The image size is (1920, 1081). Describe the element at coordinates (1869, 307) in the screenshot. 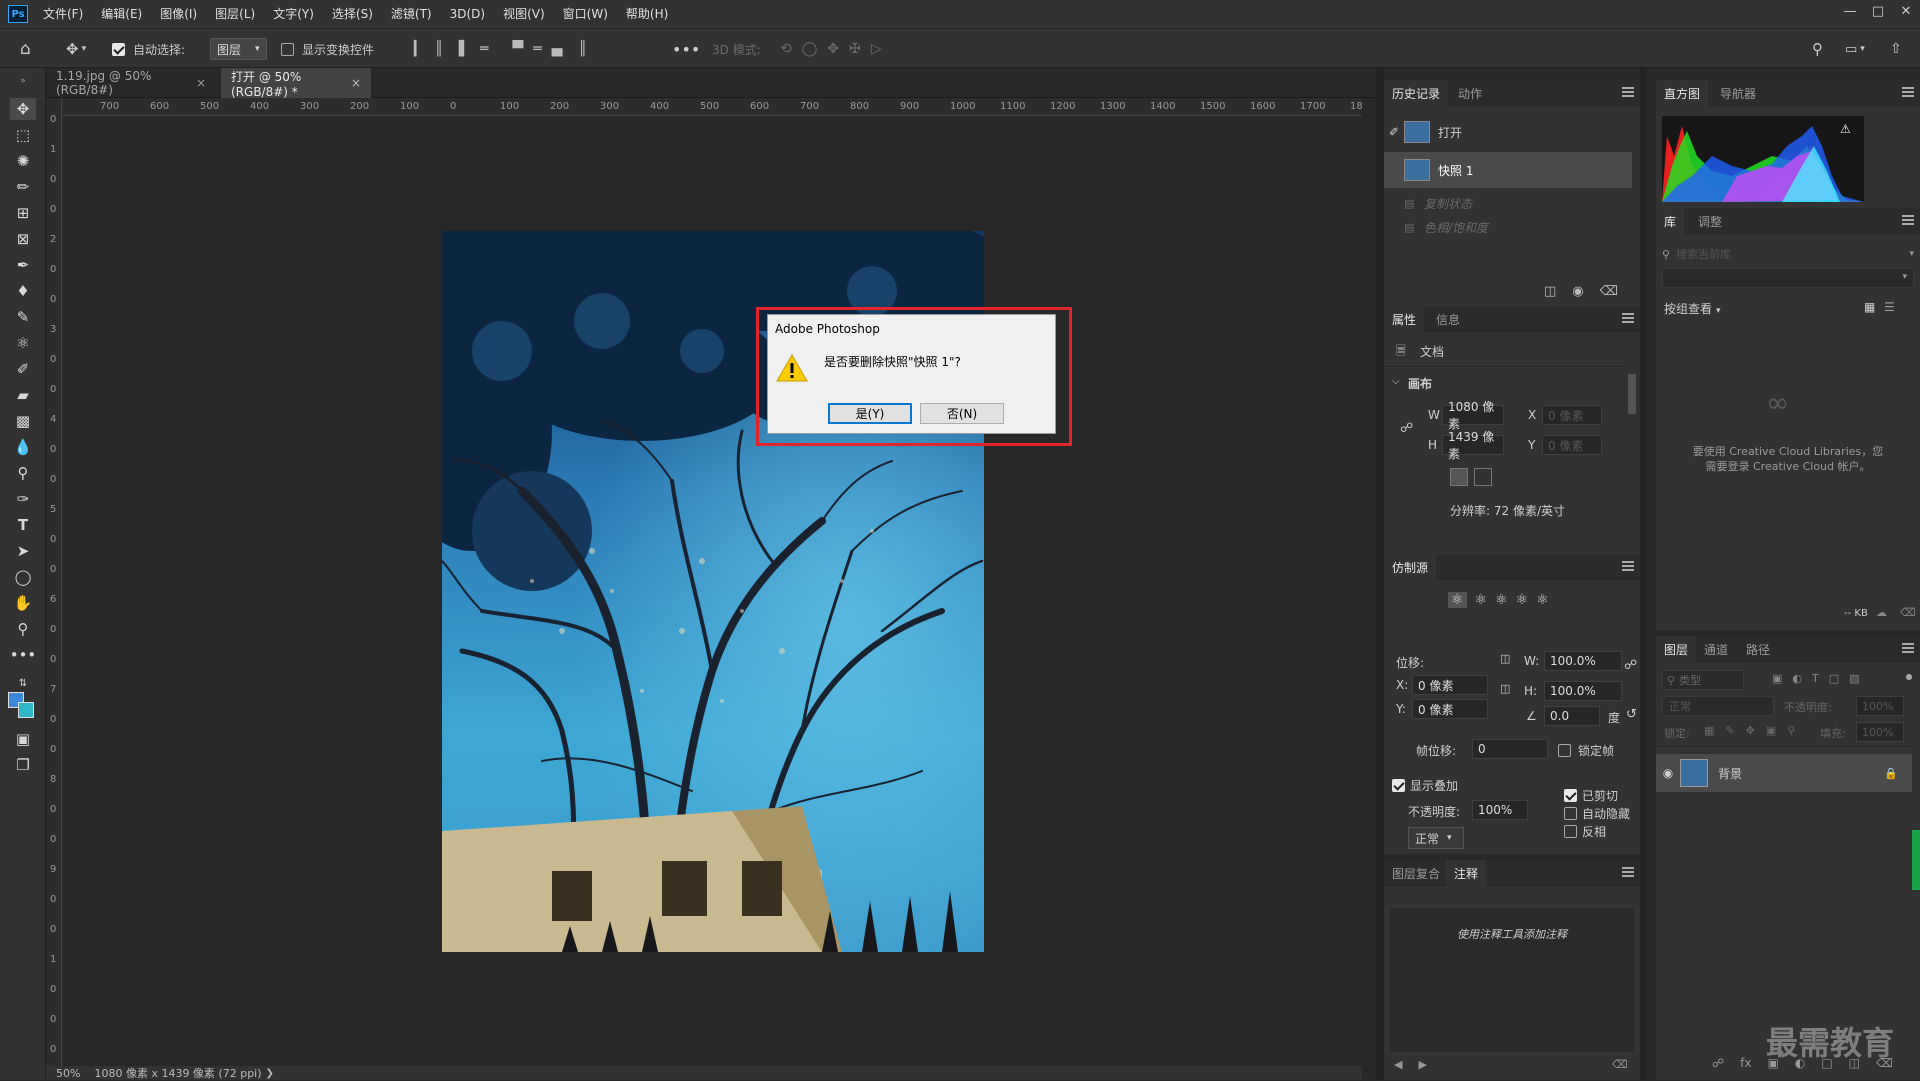

I see `grid-view-icon: ▦` at that location.